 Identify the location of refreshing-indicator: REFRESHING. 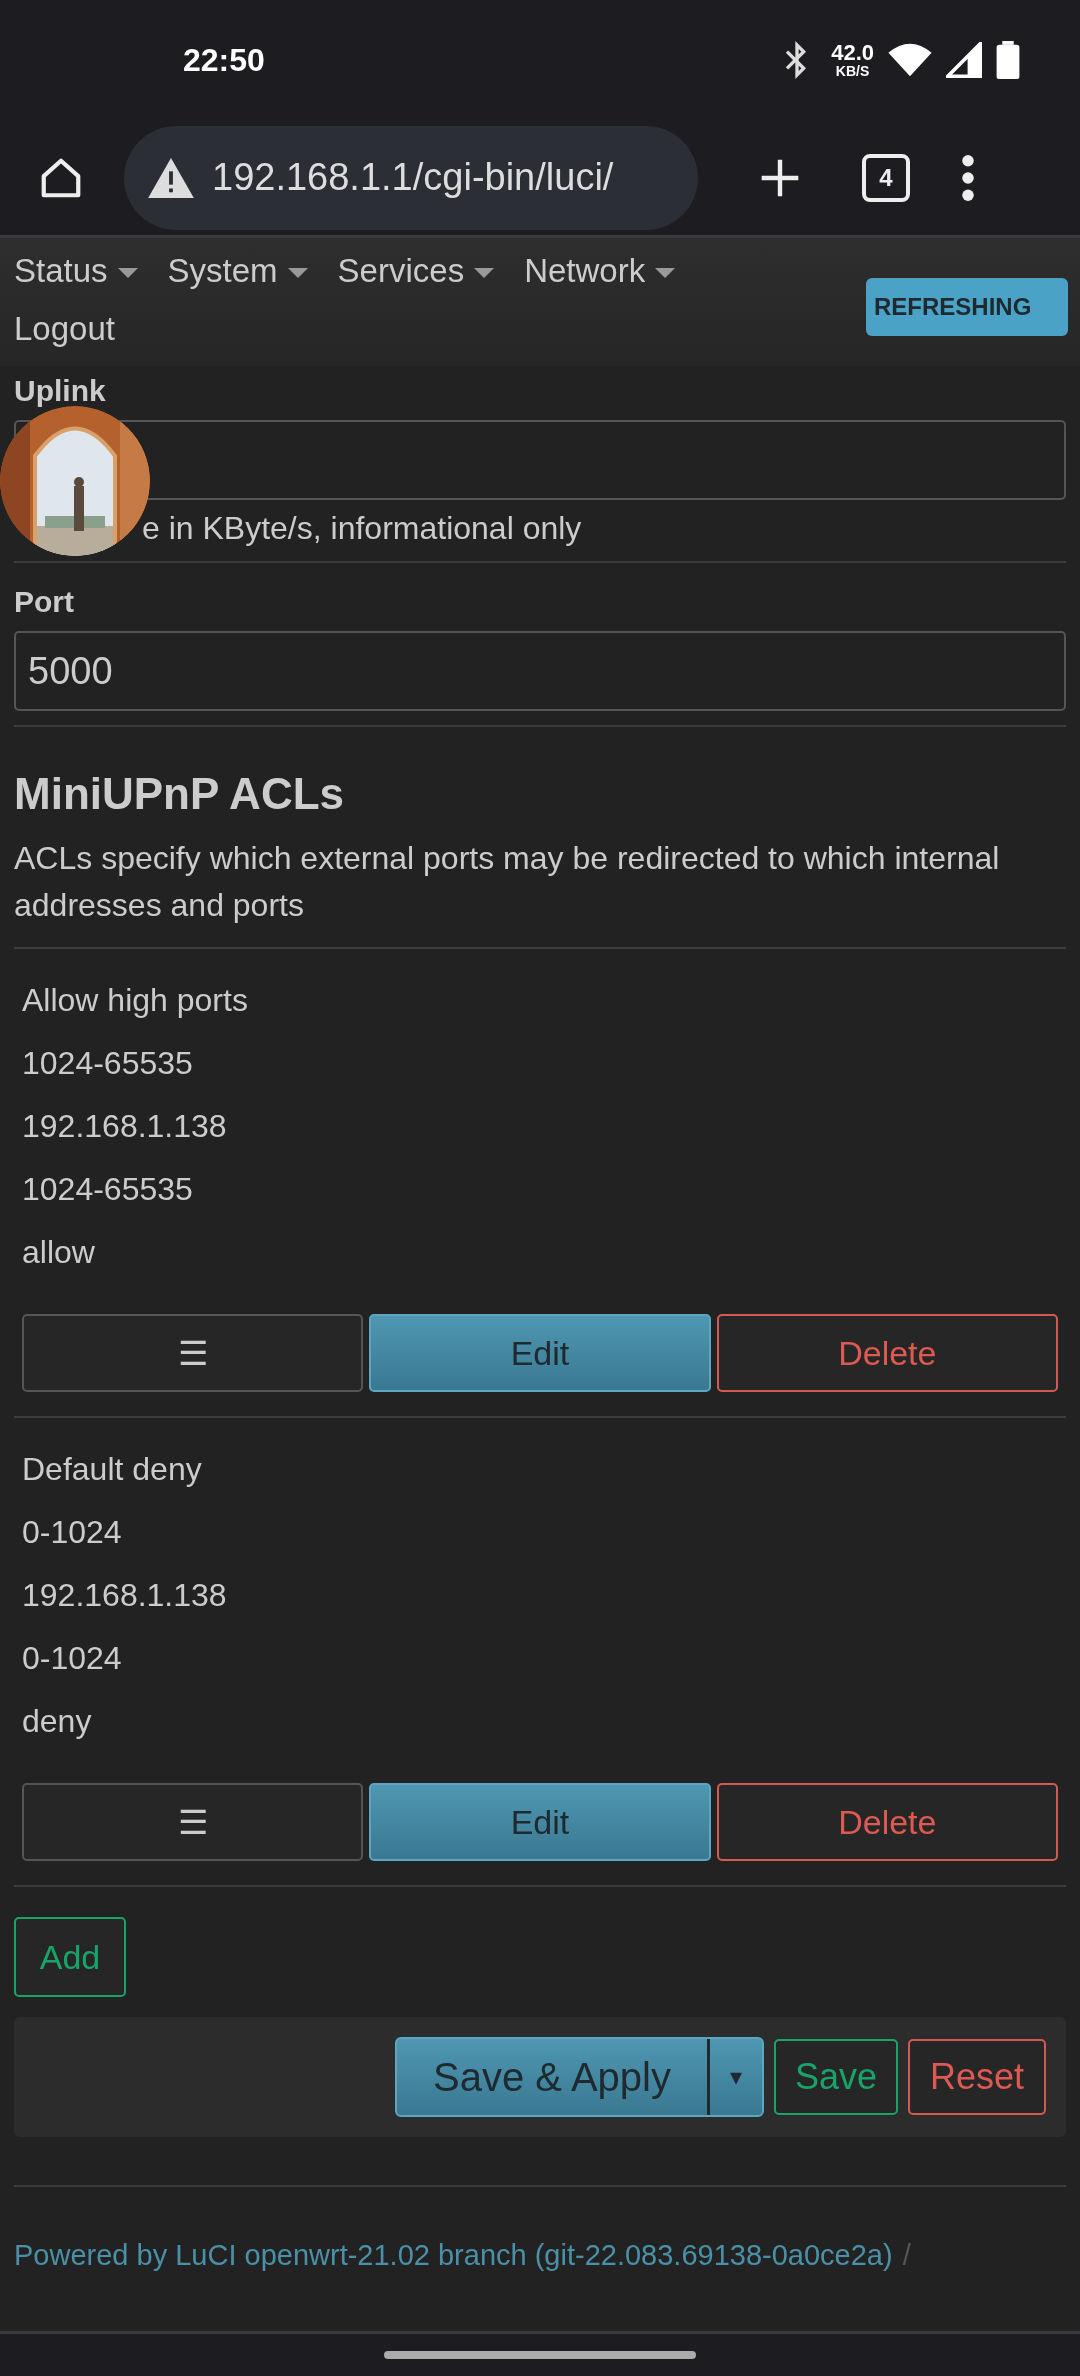
(967, 307).